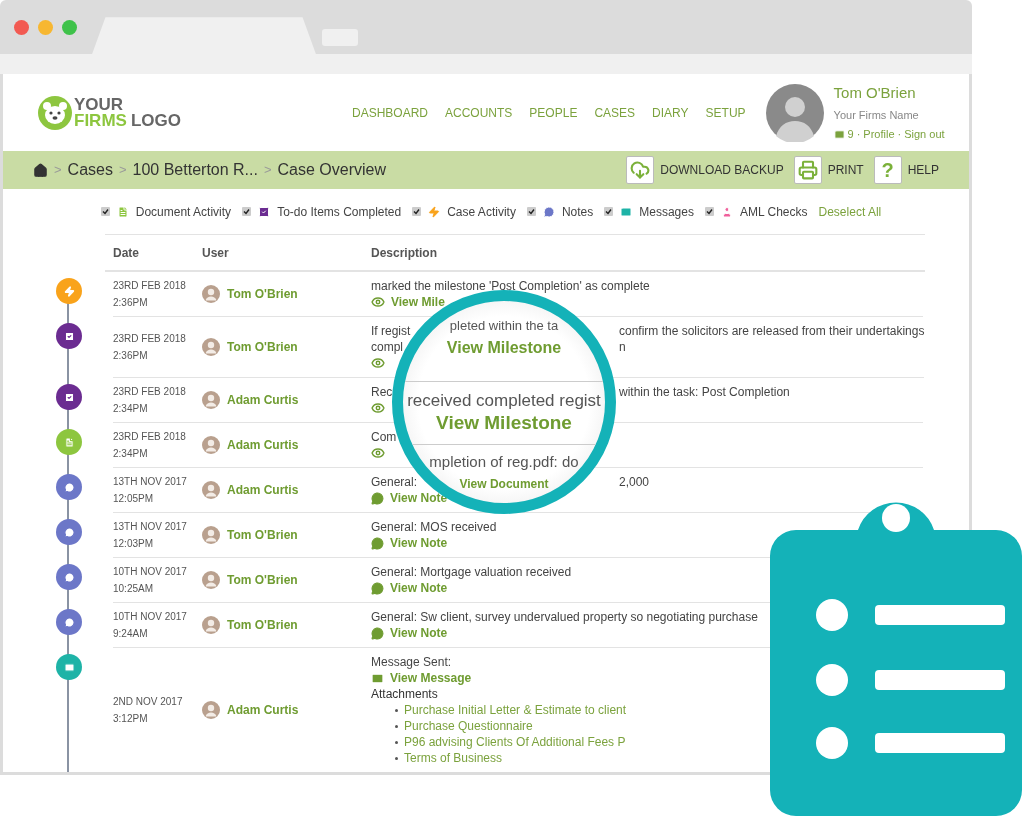 The height and width of the screenshot is (818, 1024). I want to click on nav-link: DIARY, so click(670, 112).